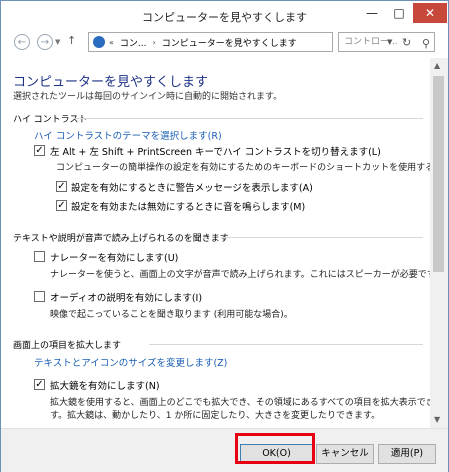  Describe the element at coordinates (426, 44) in the screenshot. I see `search-icon: ⚲` at that location.